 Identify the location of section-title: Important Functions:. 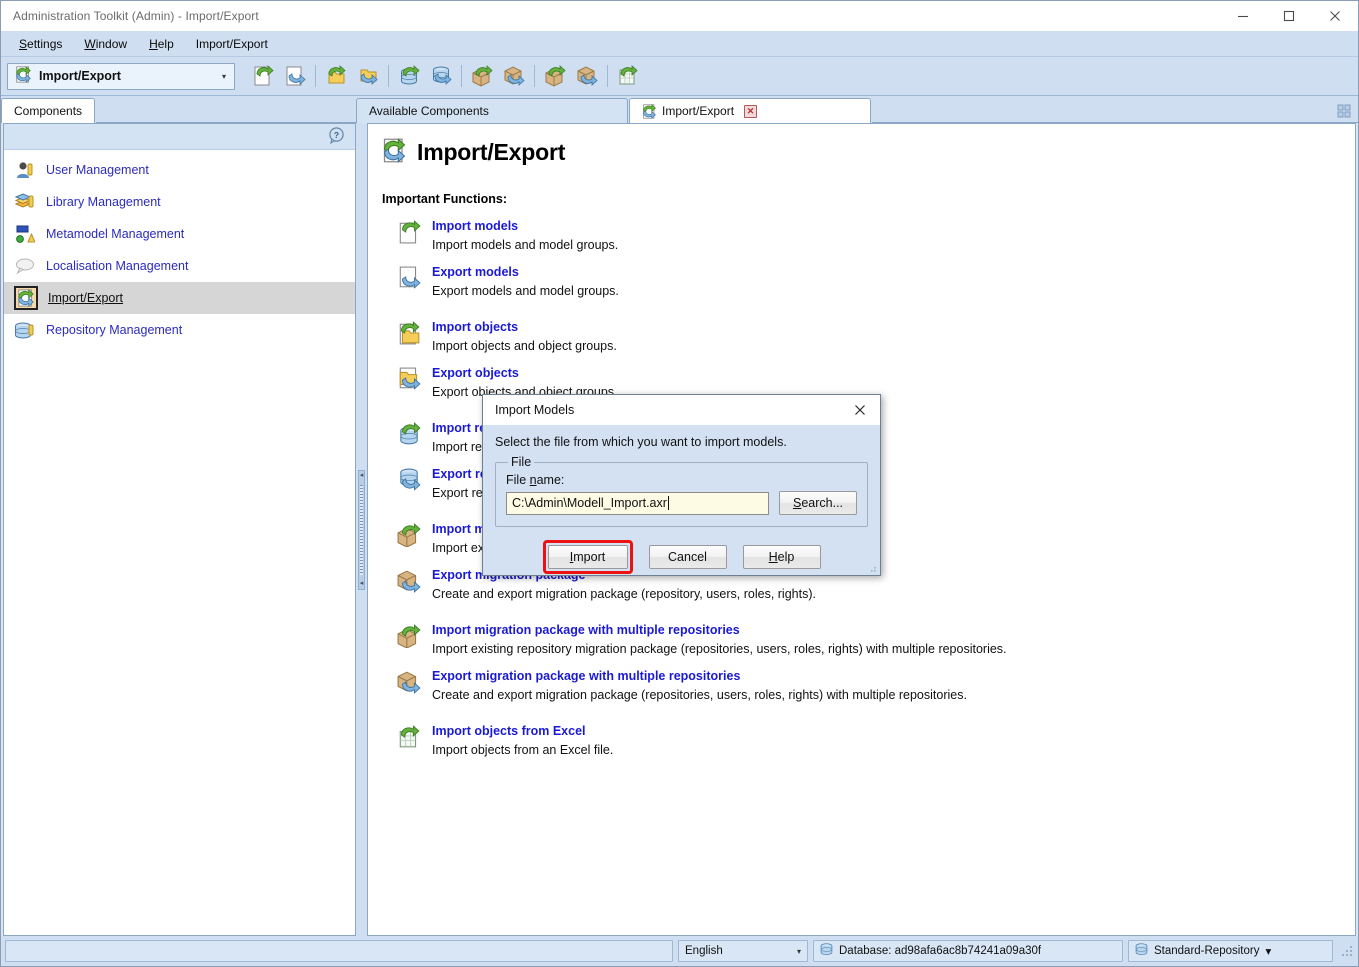
(444, 199).